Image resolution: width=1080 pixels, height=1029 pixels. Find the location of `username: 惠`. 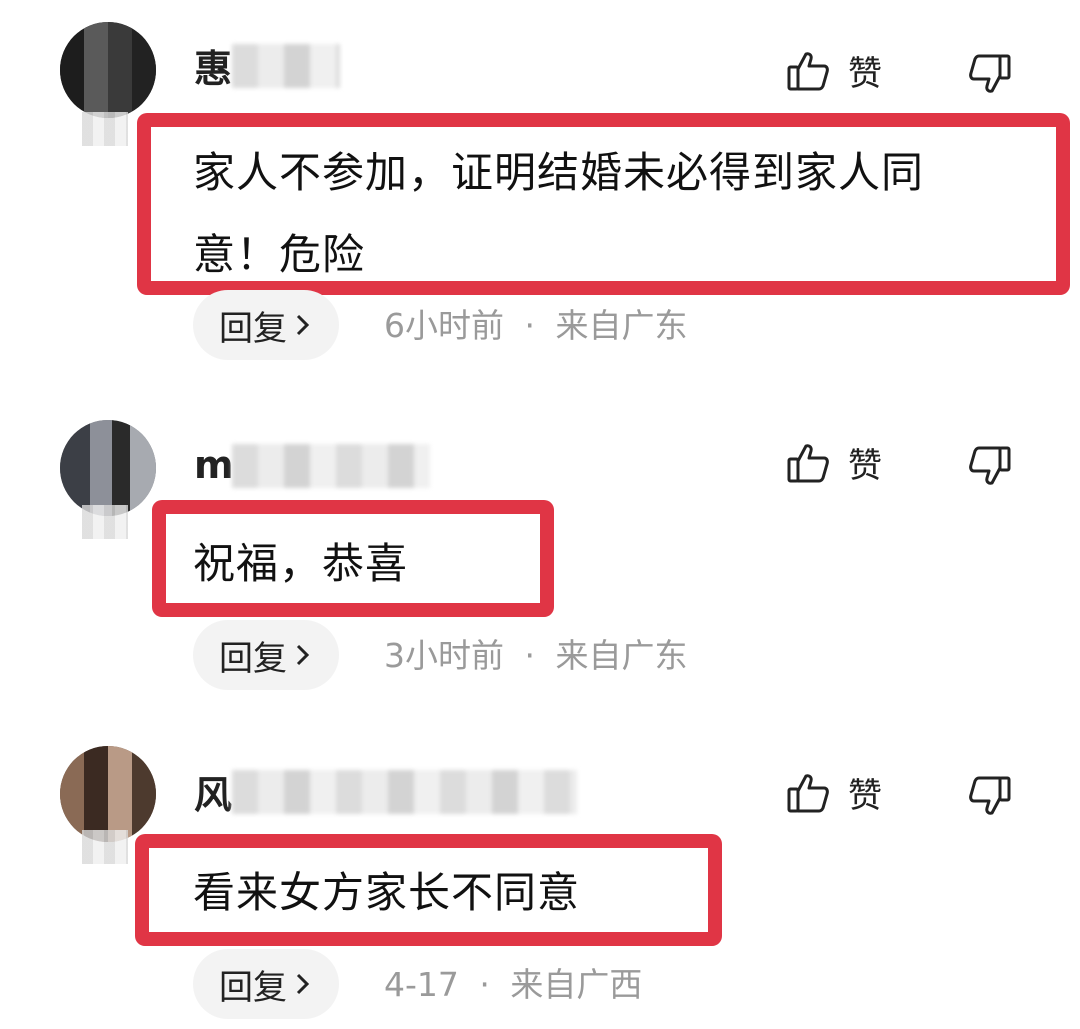

username: 惠 is located at coordinates (213, 69).